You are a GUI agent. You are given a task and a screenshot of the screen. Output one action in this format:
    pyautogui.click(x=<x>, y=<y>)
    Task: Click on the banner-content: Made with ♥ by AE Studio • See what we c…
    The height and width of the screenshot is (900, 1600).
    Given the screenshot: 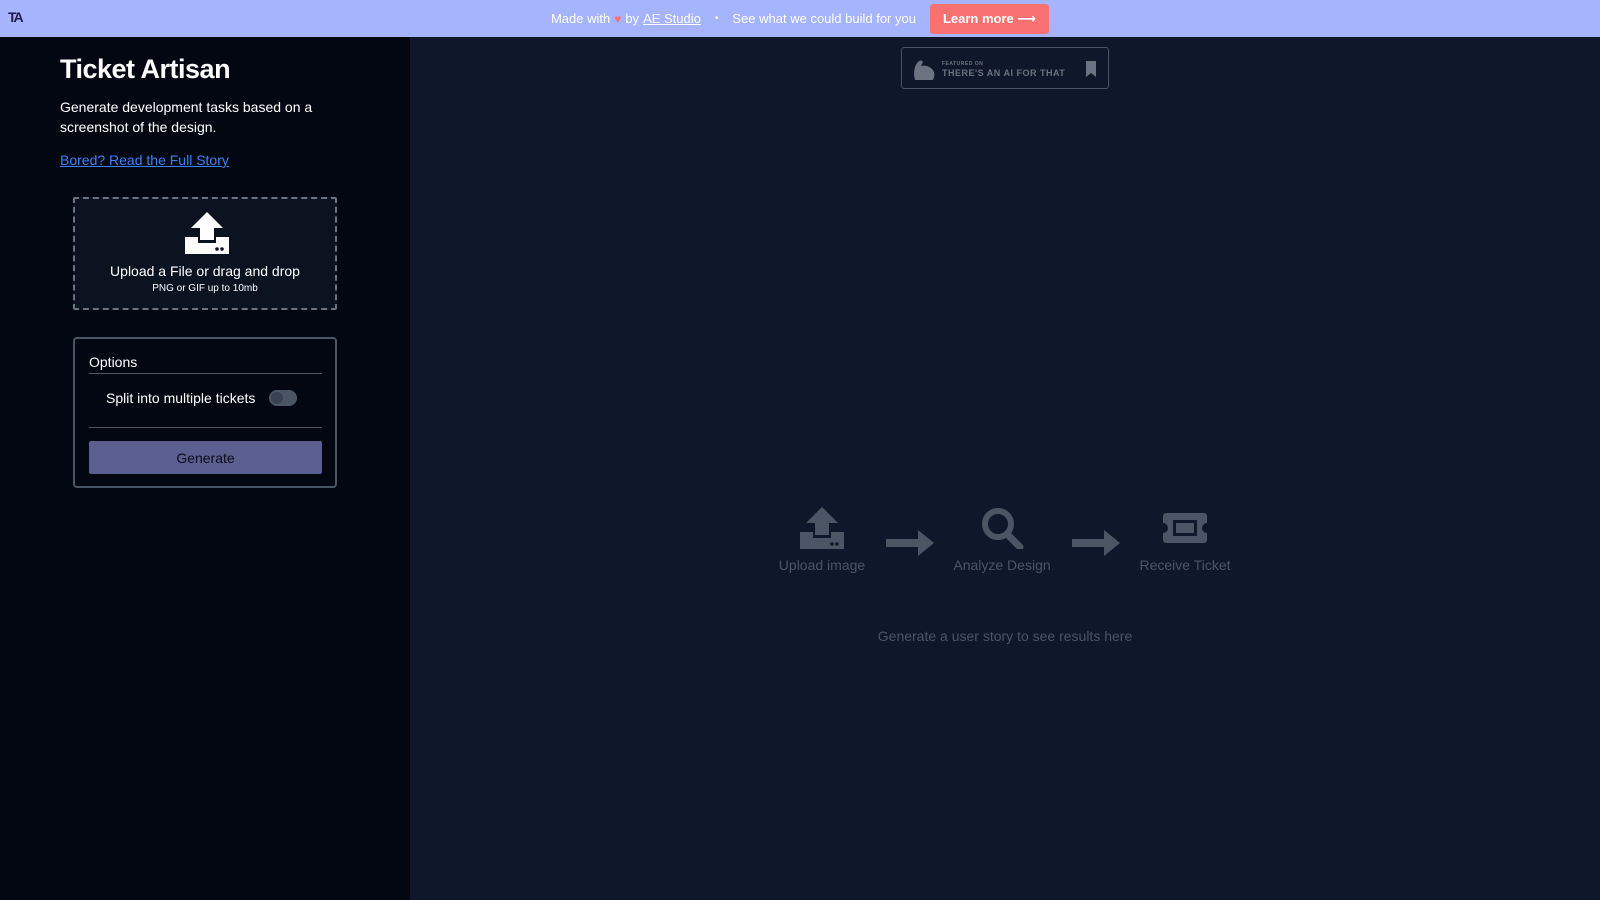 What is the action you would take?
    pyautogui.click(x=800, y=18)
    